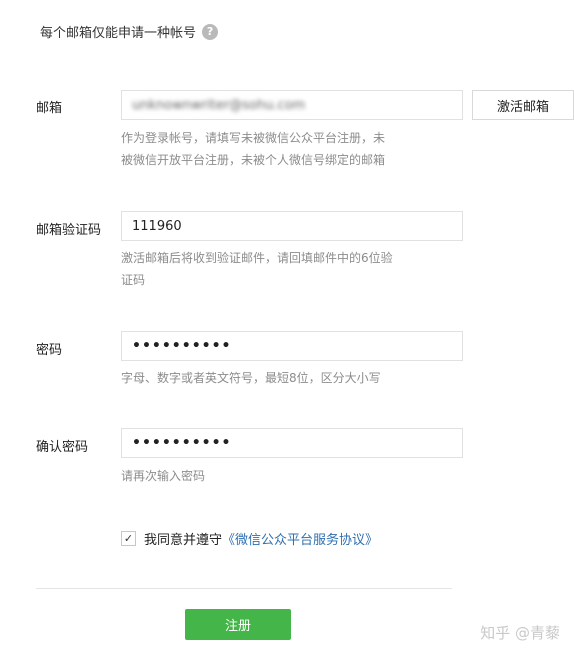  I want to click on code-hint-line2: 证码, so click(133, 280).